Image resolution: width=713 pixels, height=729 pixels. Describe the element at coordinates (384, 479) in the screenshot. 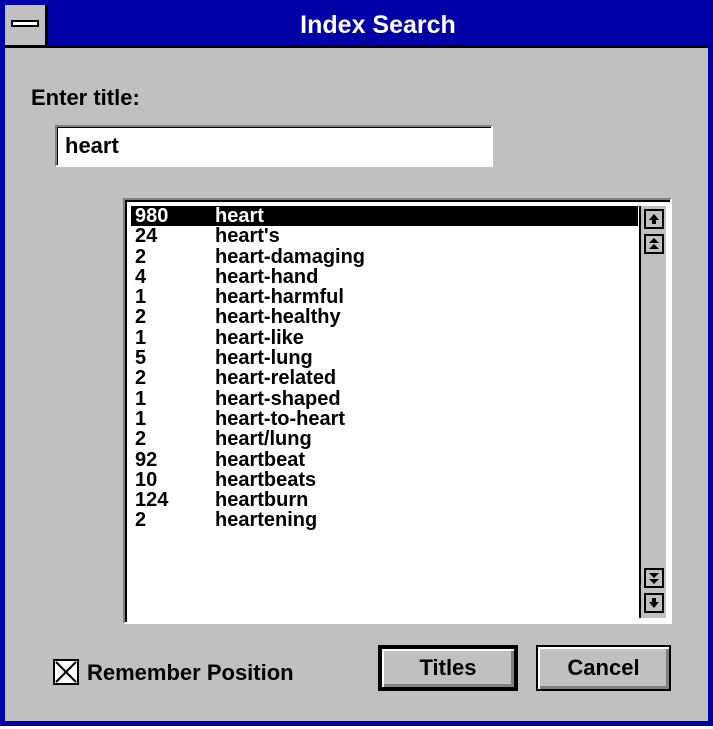

I see `list-item: 10 heartbeats` at that location.